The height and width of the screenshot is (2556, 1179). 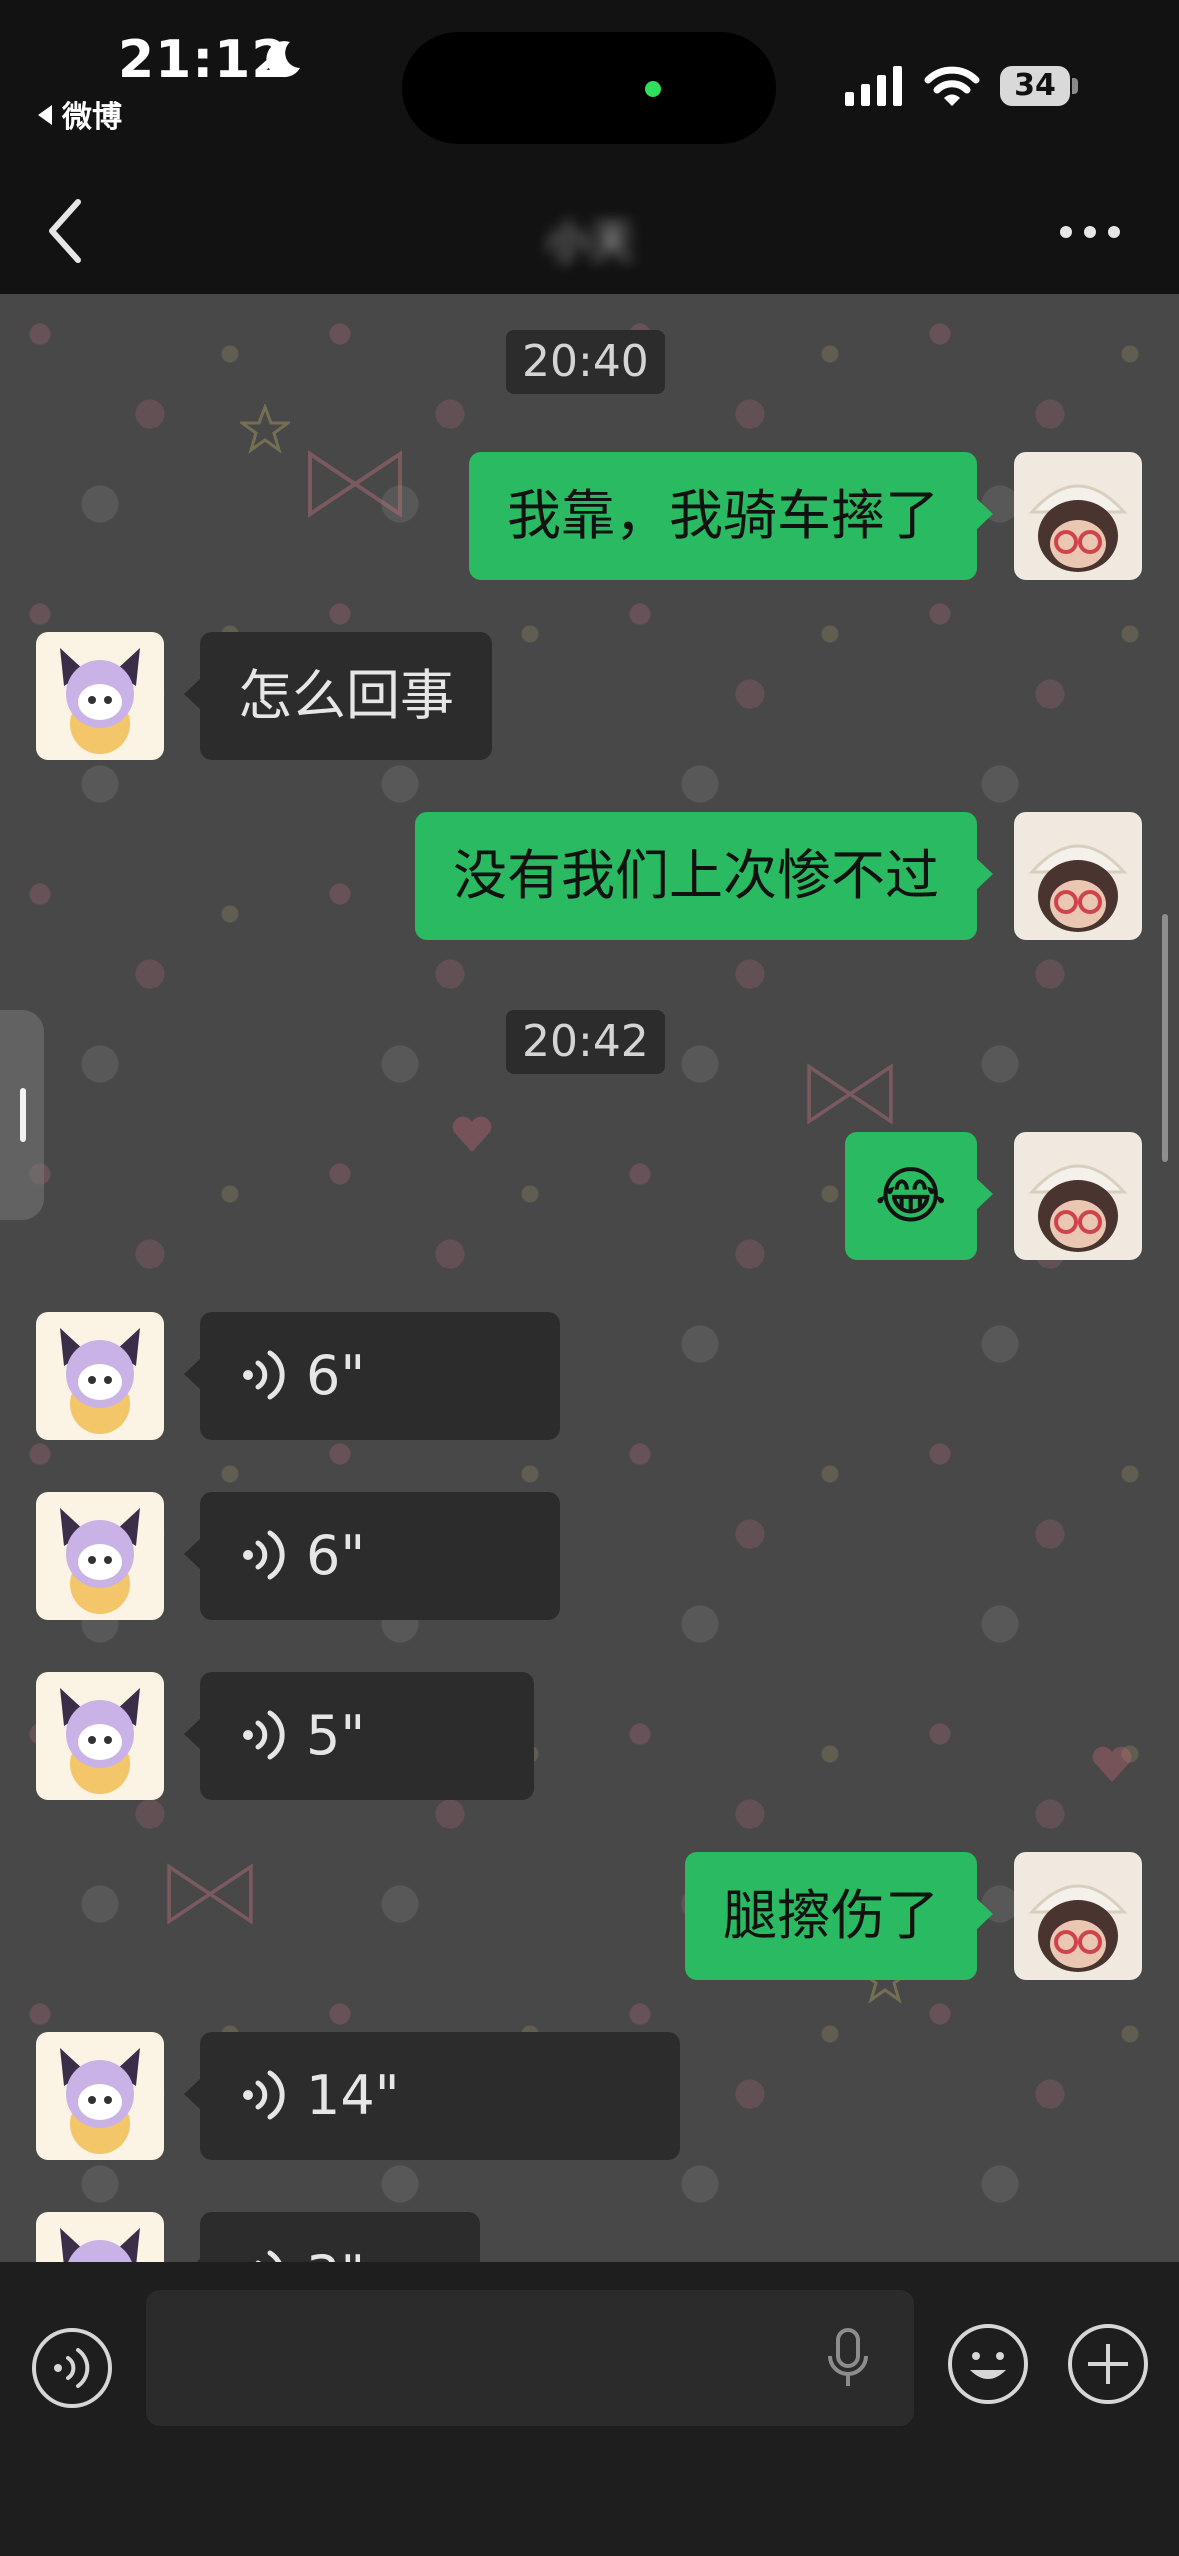 What do you see at coordinates (72, 2368) in the screenshot?
I see `voice-input-icon` at bounding box center [72, 2368].